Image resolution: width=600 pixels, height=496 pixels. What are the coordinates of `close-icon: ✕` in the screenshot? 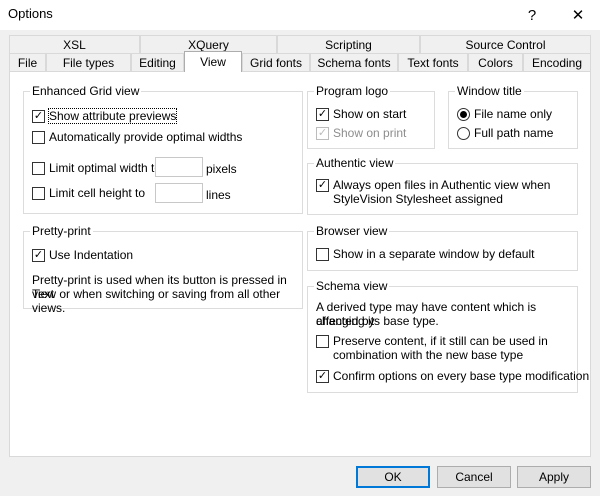 It's located at (578, 15).